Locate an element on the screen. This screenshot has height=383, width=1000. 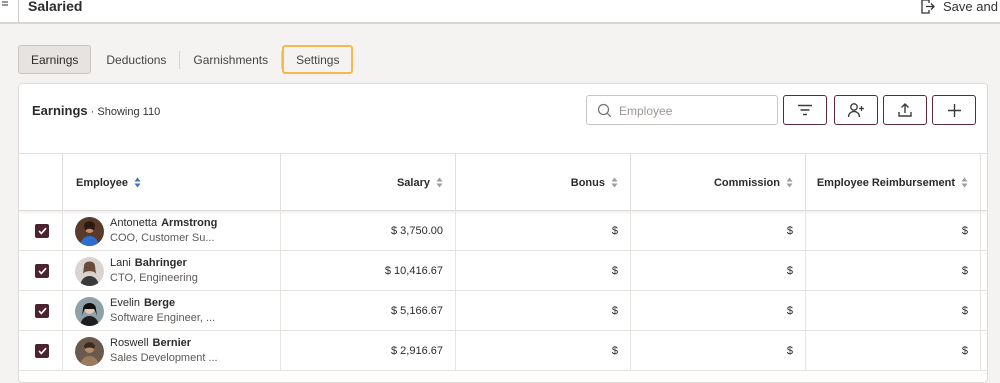
column-salary-label: Salary is located at coordinates (413, 182).